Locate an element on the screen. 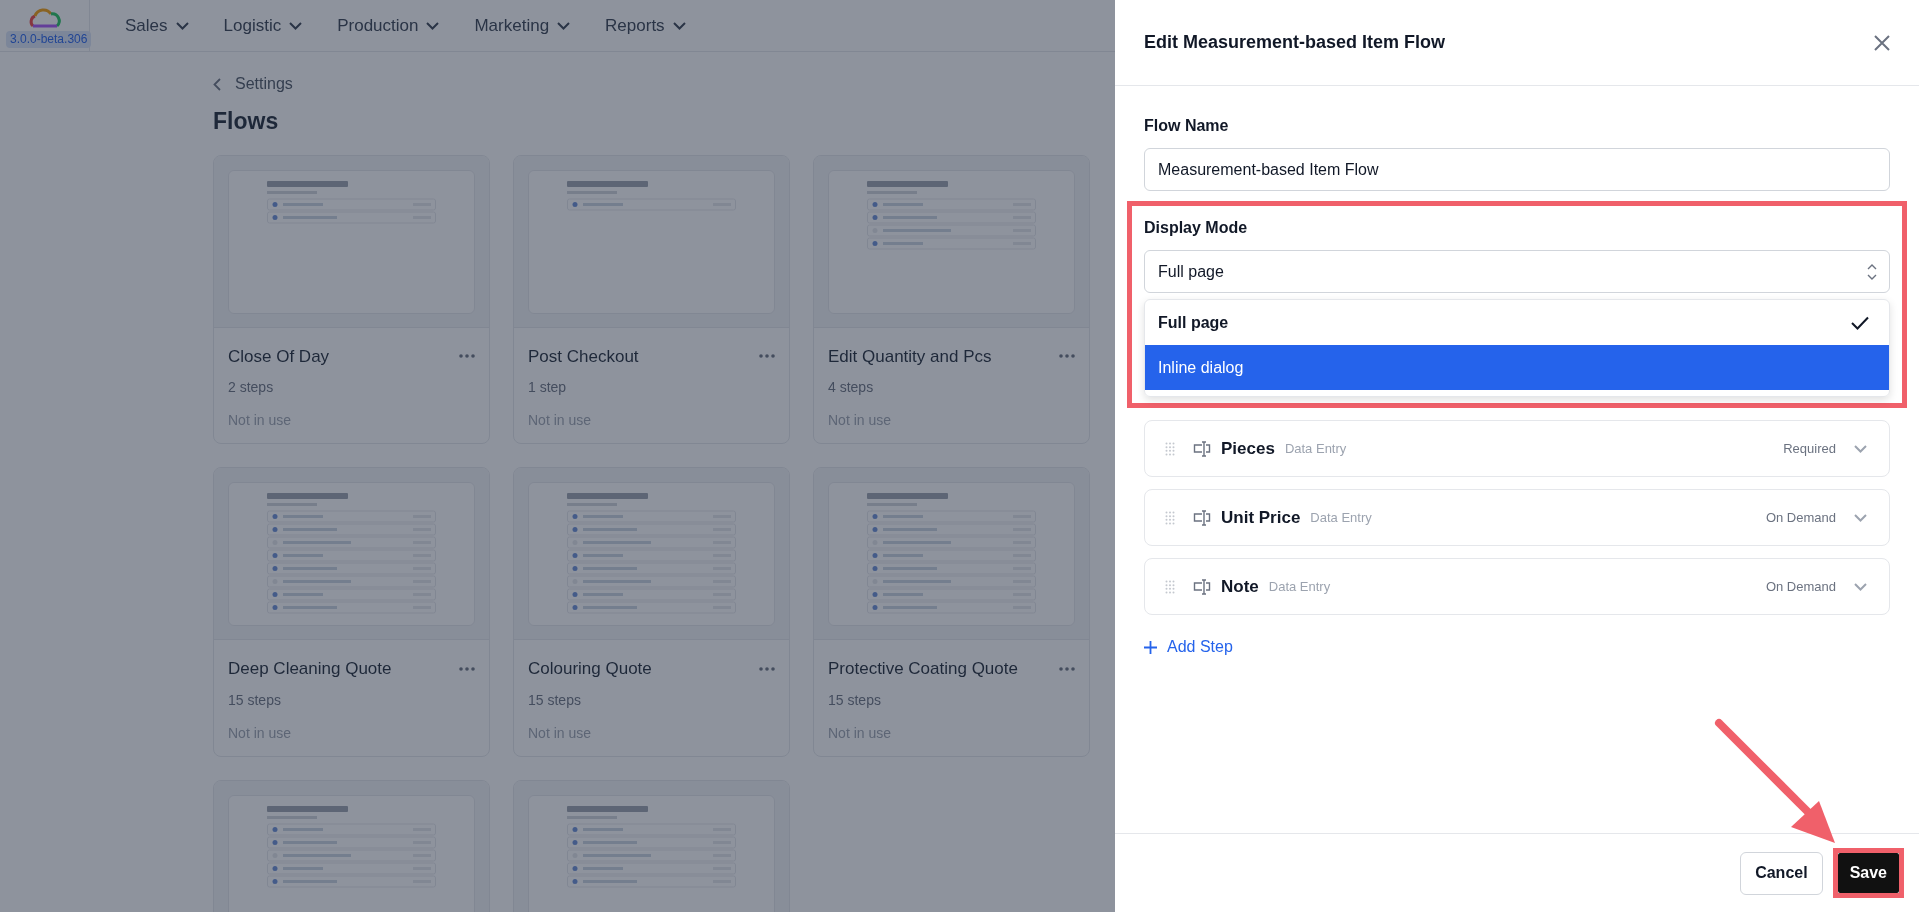  back-icon is located at coordinates (217, 84).